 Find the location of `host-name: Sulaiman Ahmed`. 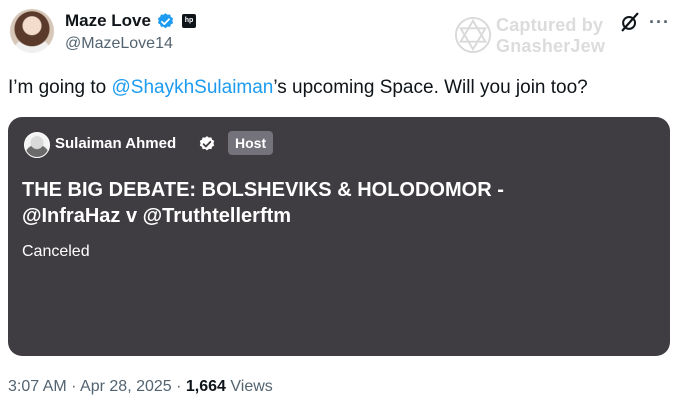

host-name: Sulaiman Ahmed is located at coordinates (115, 143).